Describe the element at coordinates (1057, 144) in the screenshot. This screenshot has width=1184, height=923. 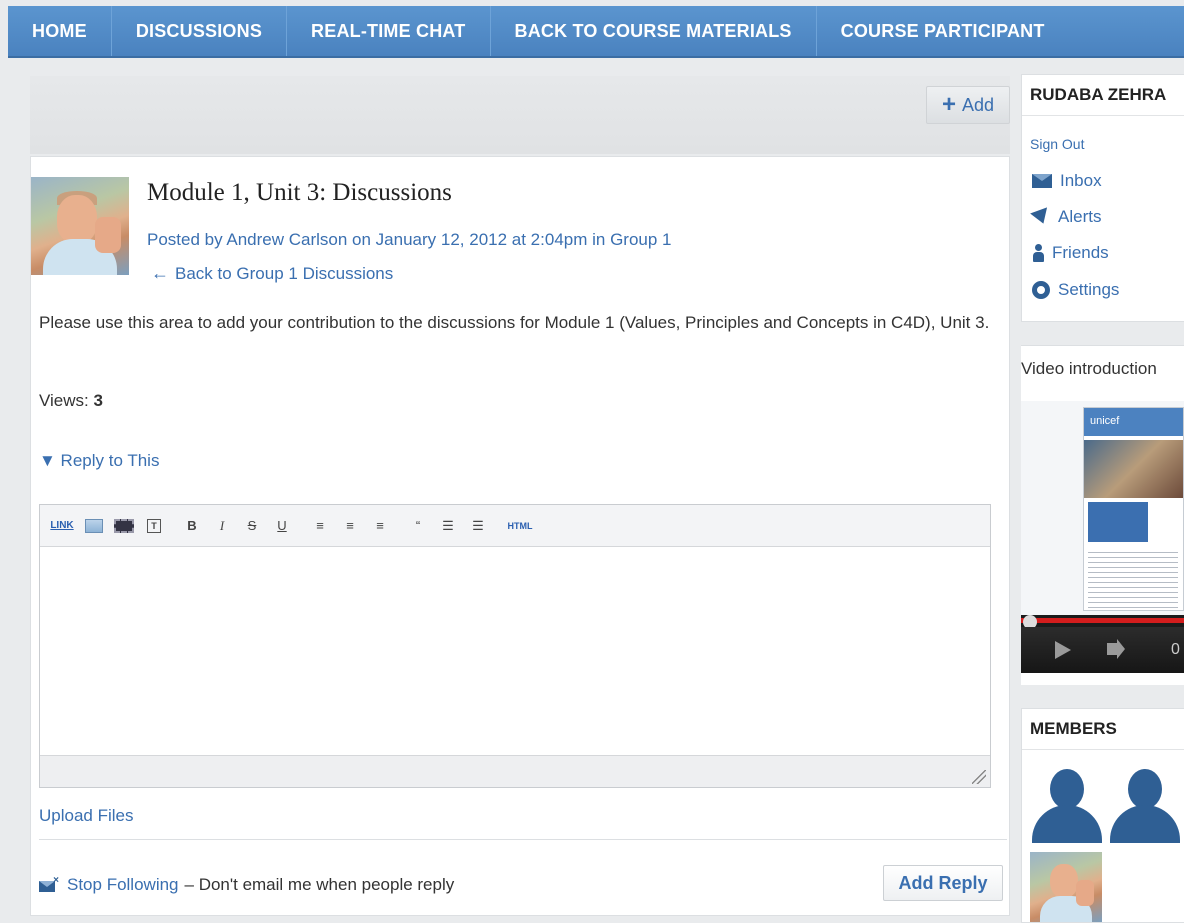
I see `sign-out-link: Sign Out` at that location.